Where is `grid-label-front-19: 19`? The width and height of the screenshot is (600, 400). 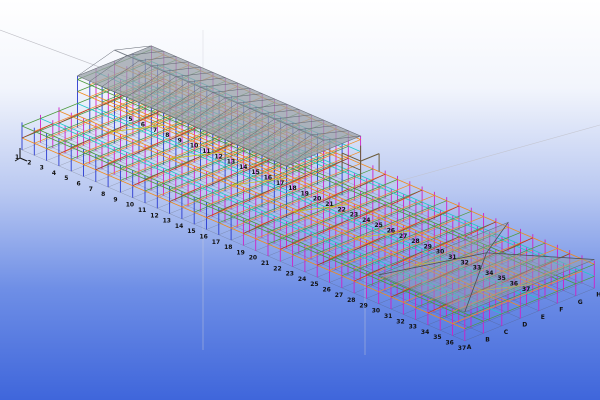 grid-label-front-19: 19 is located at coordinates (240, 252).